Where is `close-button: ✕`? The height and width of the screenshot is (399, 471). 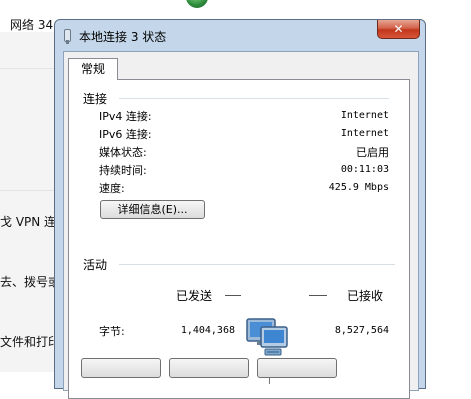
close-button: ✕ is located at coordinates (398, 29).